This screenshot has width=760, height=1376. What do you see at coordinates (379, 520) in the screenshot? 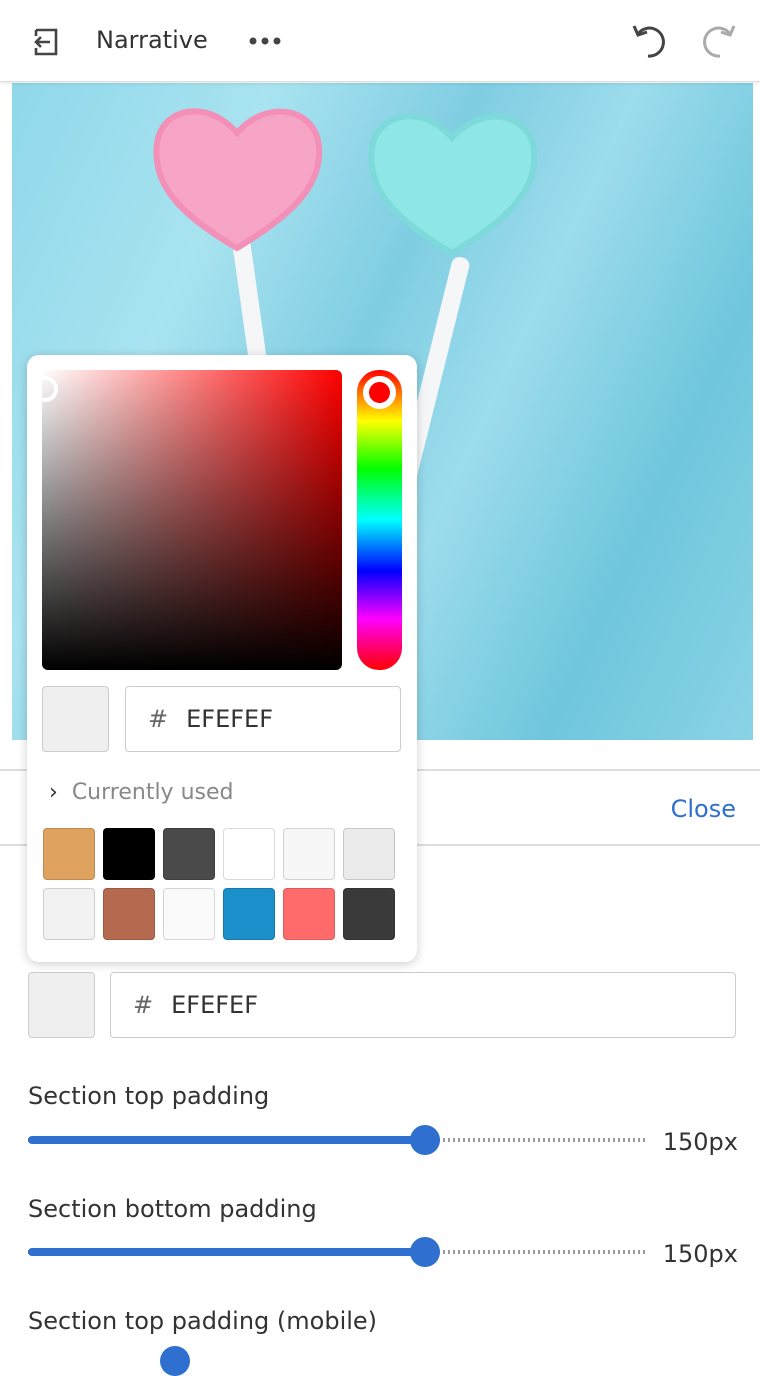
I see `hue-slider` at bounding box center [379, 520].